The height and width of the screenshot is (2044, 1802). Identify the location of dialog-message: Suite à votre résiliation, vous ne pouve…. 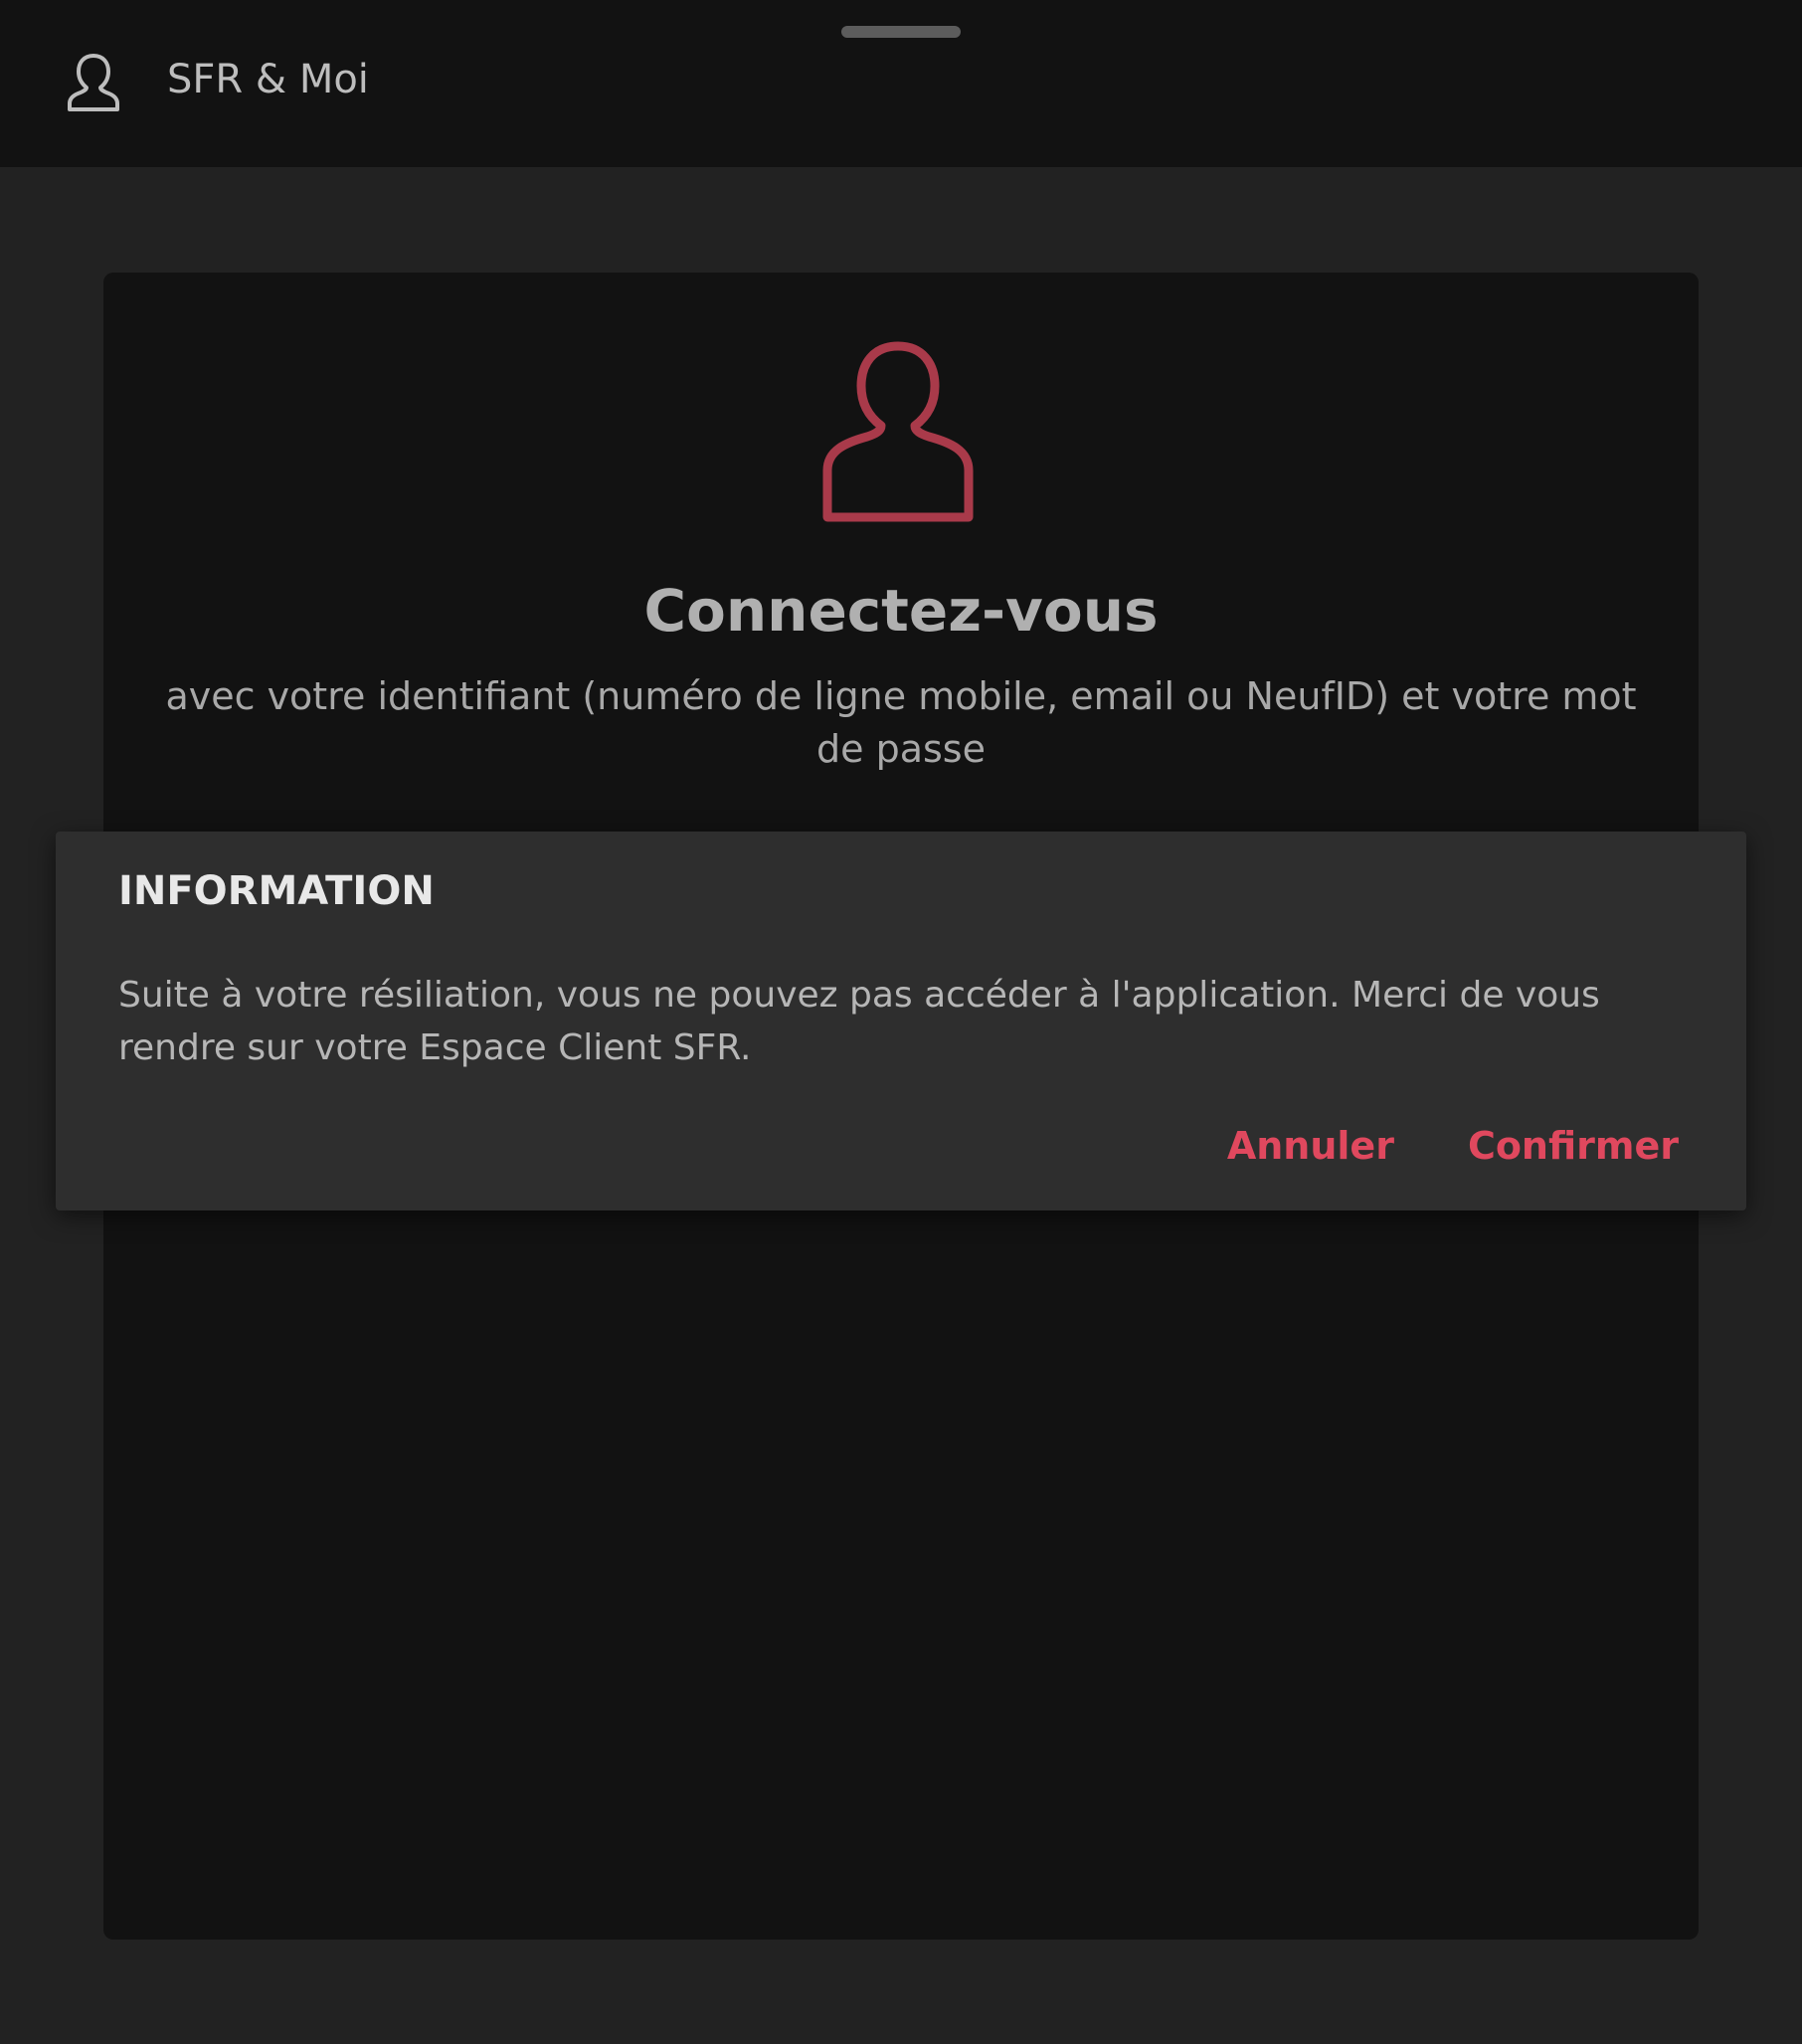
(859, 1022).